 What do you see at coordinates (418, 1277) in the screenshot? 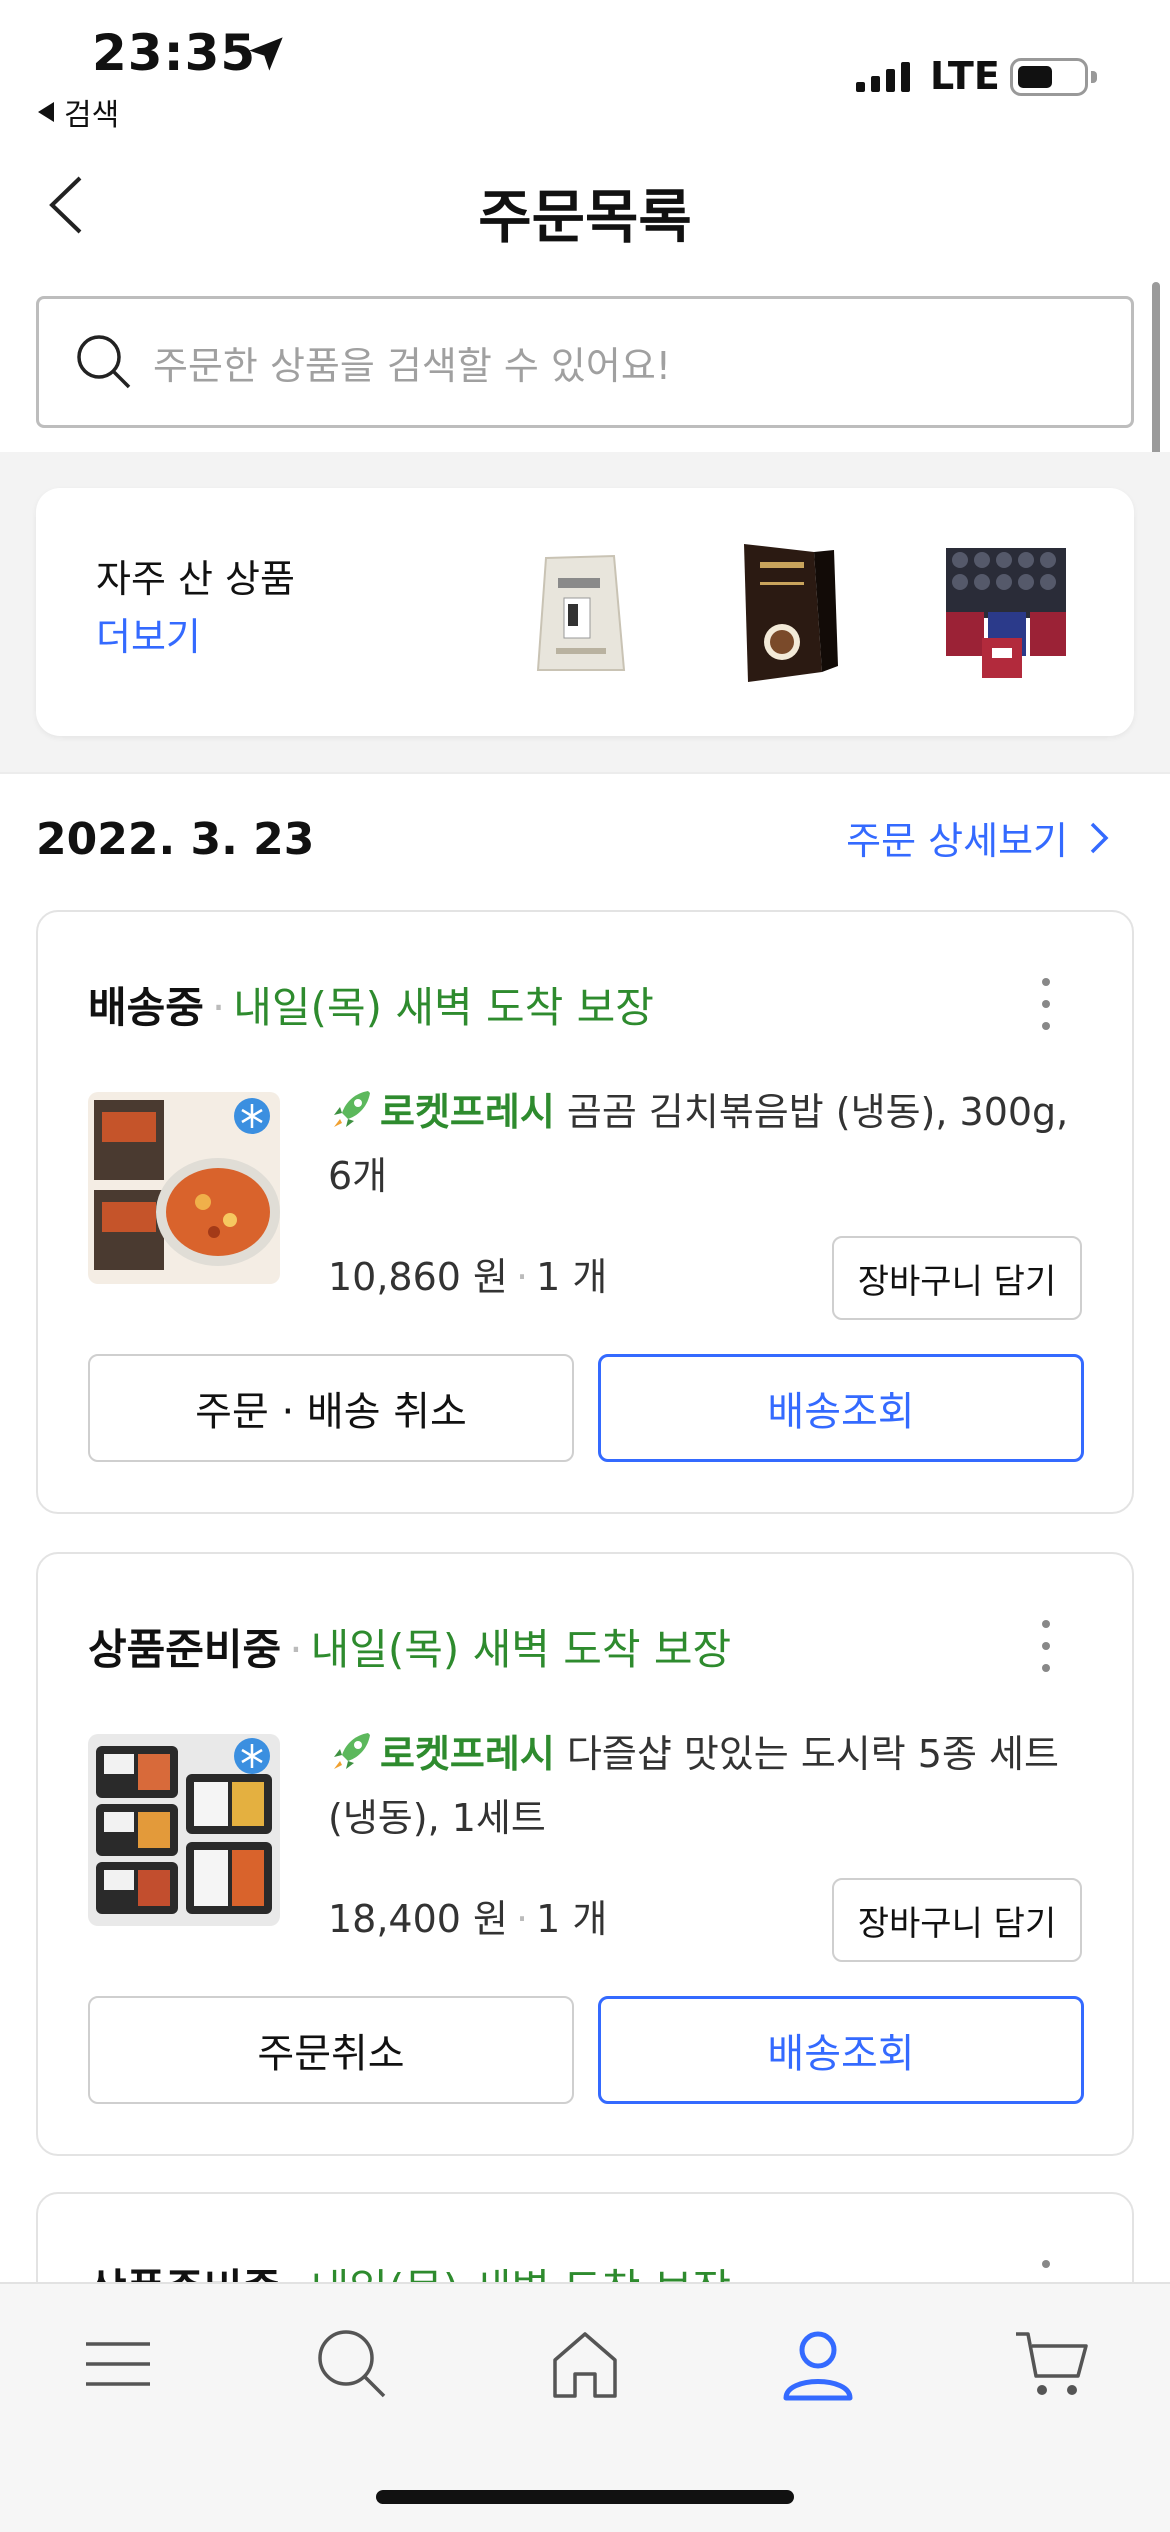
I see `product-price: 10,860 원` at bounding box center [418, 1277].